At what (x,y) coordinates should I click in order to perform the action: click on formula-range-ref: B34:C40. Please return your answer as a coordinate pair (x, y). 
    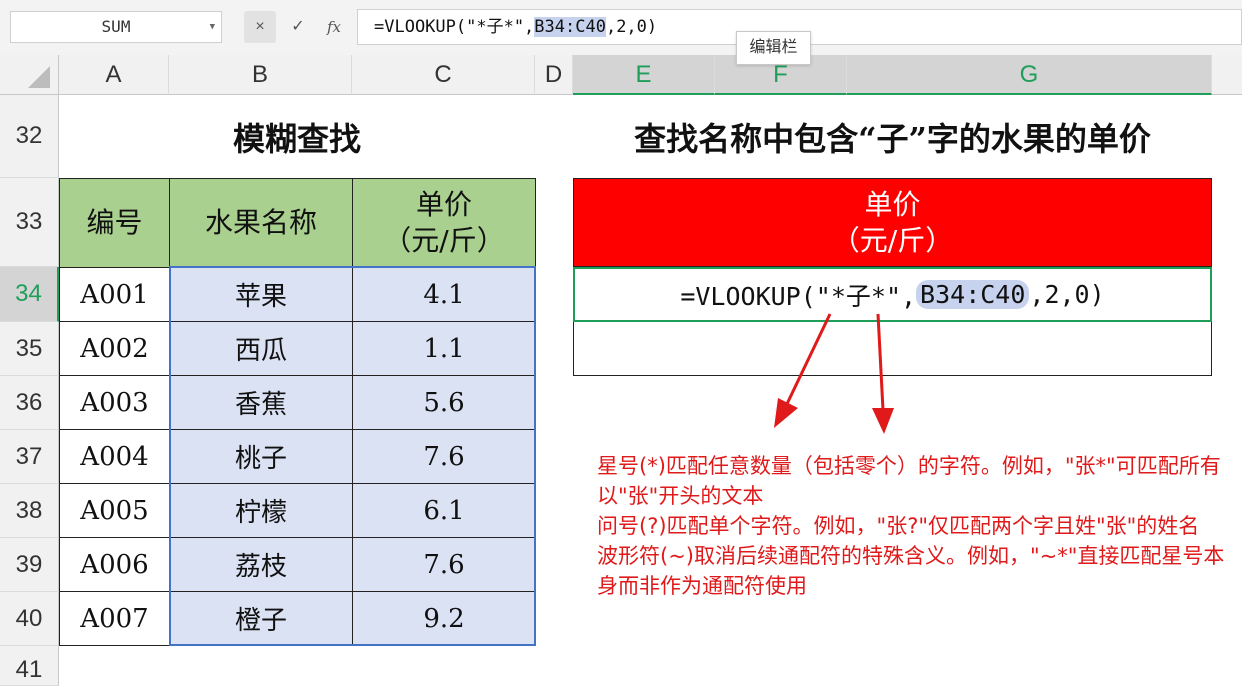
    Looking at the image, I should click on (570, 27).